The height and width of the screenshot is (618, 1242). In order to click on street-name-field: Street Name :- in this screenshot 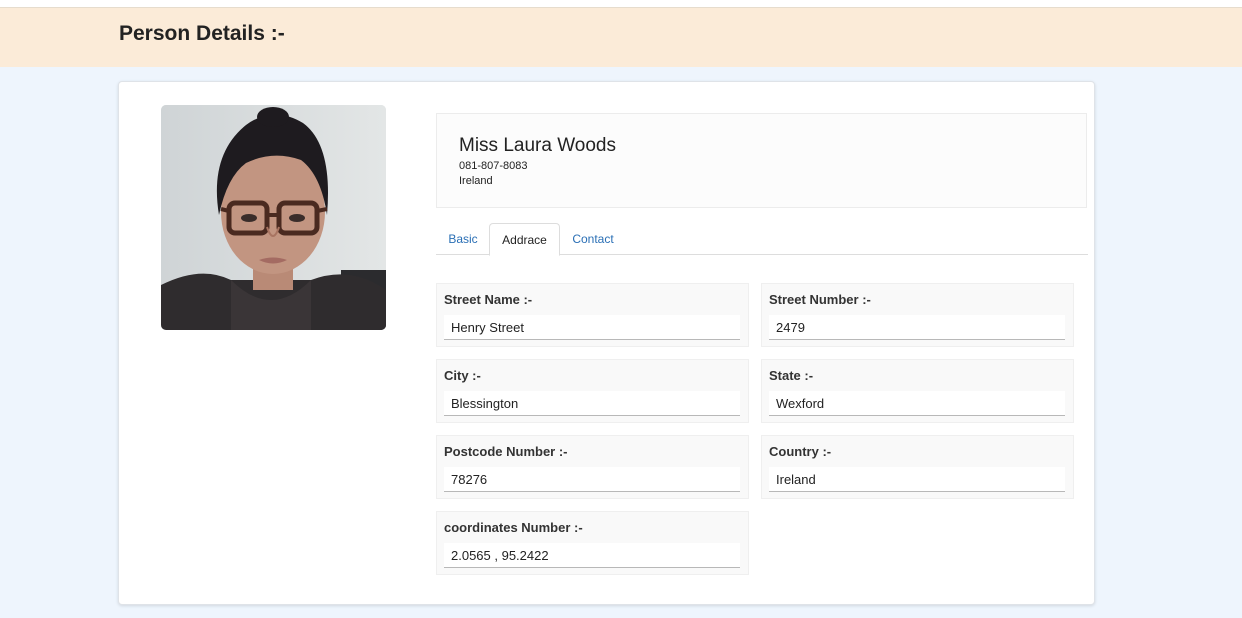, I will do `click(592, 315)`.